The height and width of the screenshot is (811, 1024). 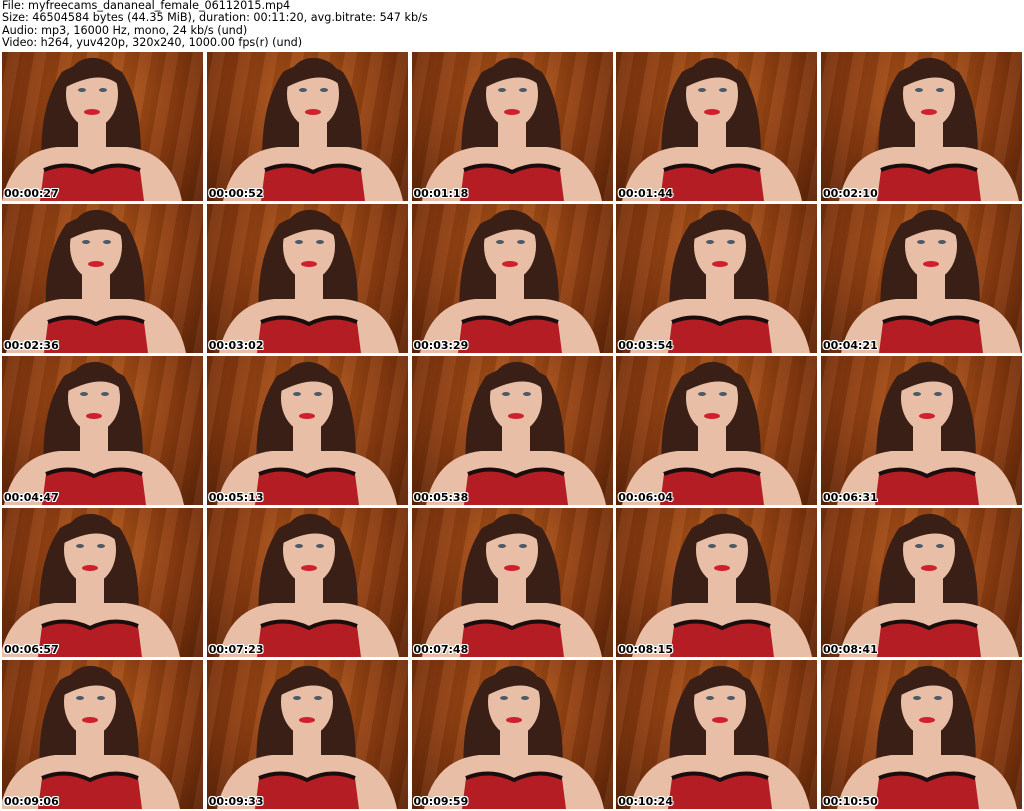 I want to click on timestamp-label: 00:03:02, so click(x=236, y=345).